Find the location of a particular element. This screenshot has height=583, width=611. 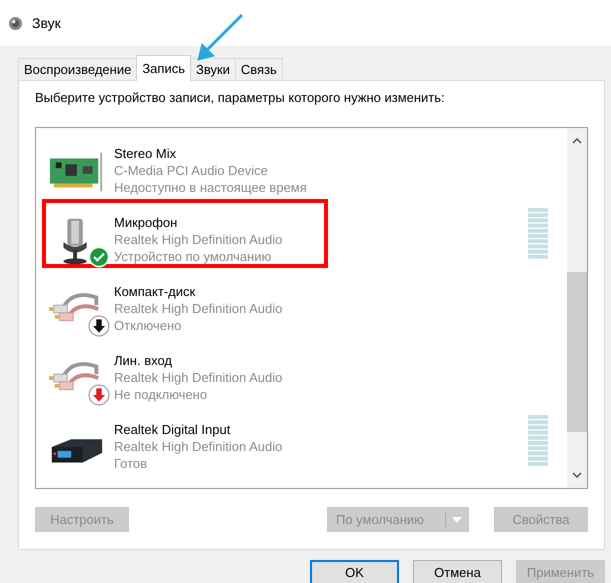

device-name: Лин. вход is located at coordinates (143, 360).